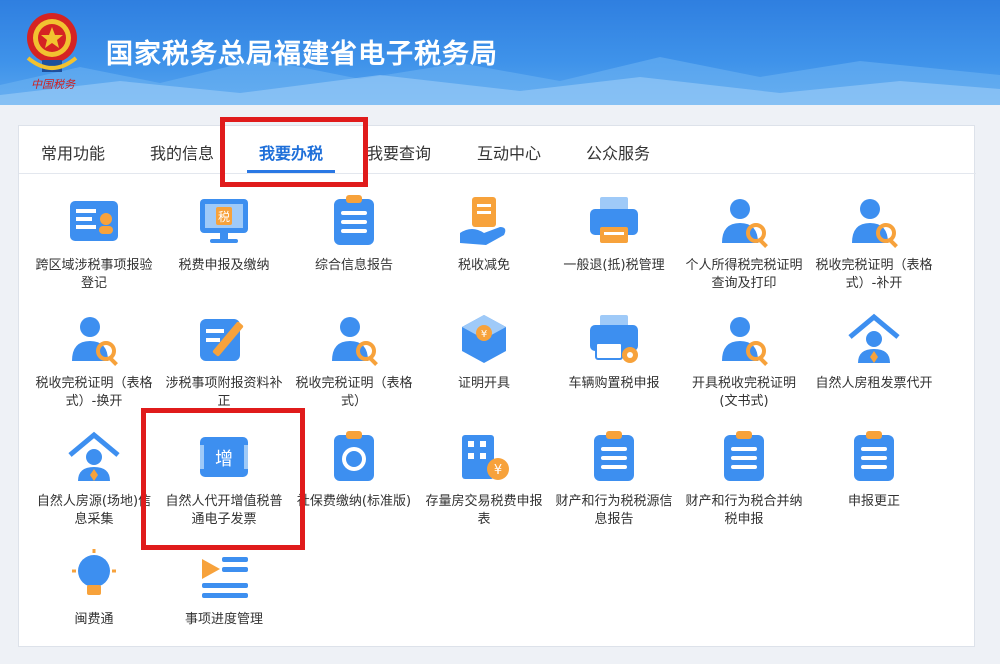 This screenshot has width=1000, height=664. I want to click on grid-item-housing-info-collection: 自然人房源(场地)信息采集, so click(94, 479).